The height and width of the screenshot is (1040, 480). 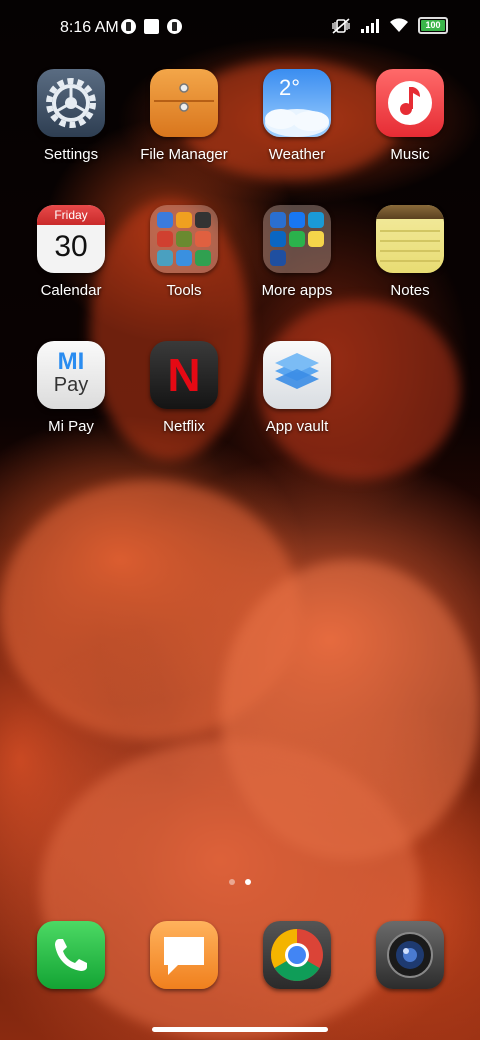 I want to click on battery-level: 100, so click(x=433, y=25).